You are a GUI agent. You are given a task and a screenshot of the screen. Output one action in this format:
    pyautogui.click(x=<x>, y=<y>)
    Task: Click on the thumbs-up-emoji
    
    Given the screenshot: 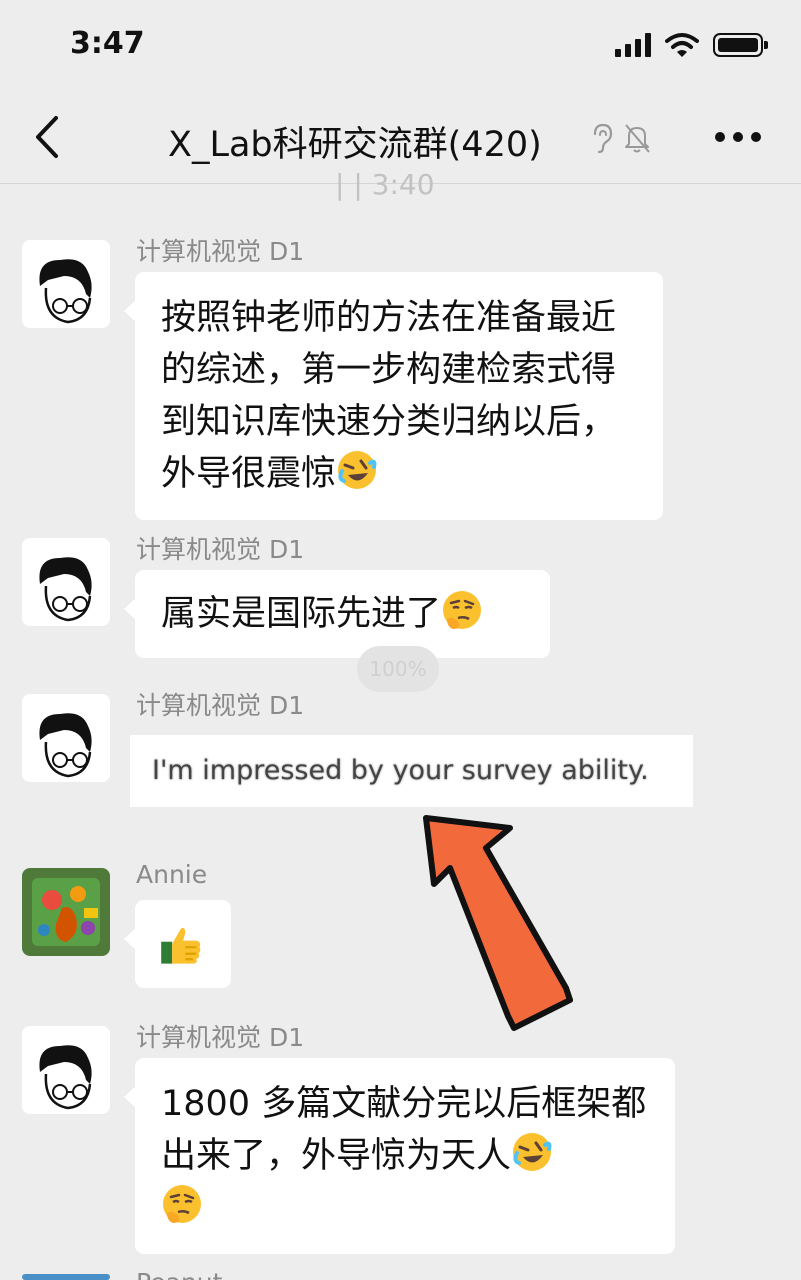 What is the action you would take?
    pyautogui.click(x=181, y=946)
    